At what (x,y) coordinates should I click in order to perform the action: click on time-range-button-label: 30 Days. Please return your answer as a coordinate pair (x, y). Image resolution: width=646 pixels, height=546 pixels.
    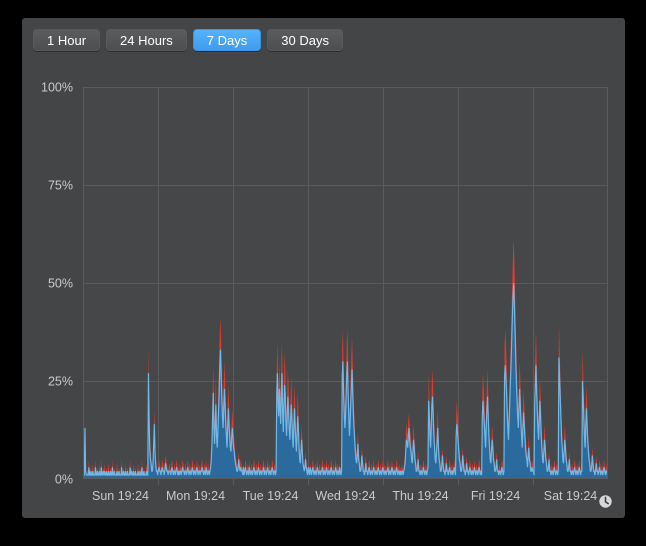
    Looking at the image, I should click on (305, 40).